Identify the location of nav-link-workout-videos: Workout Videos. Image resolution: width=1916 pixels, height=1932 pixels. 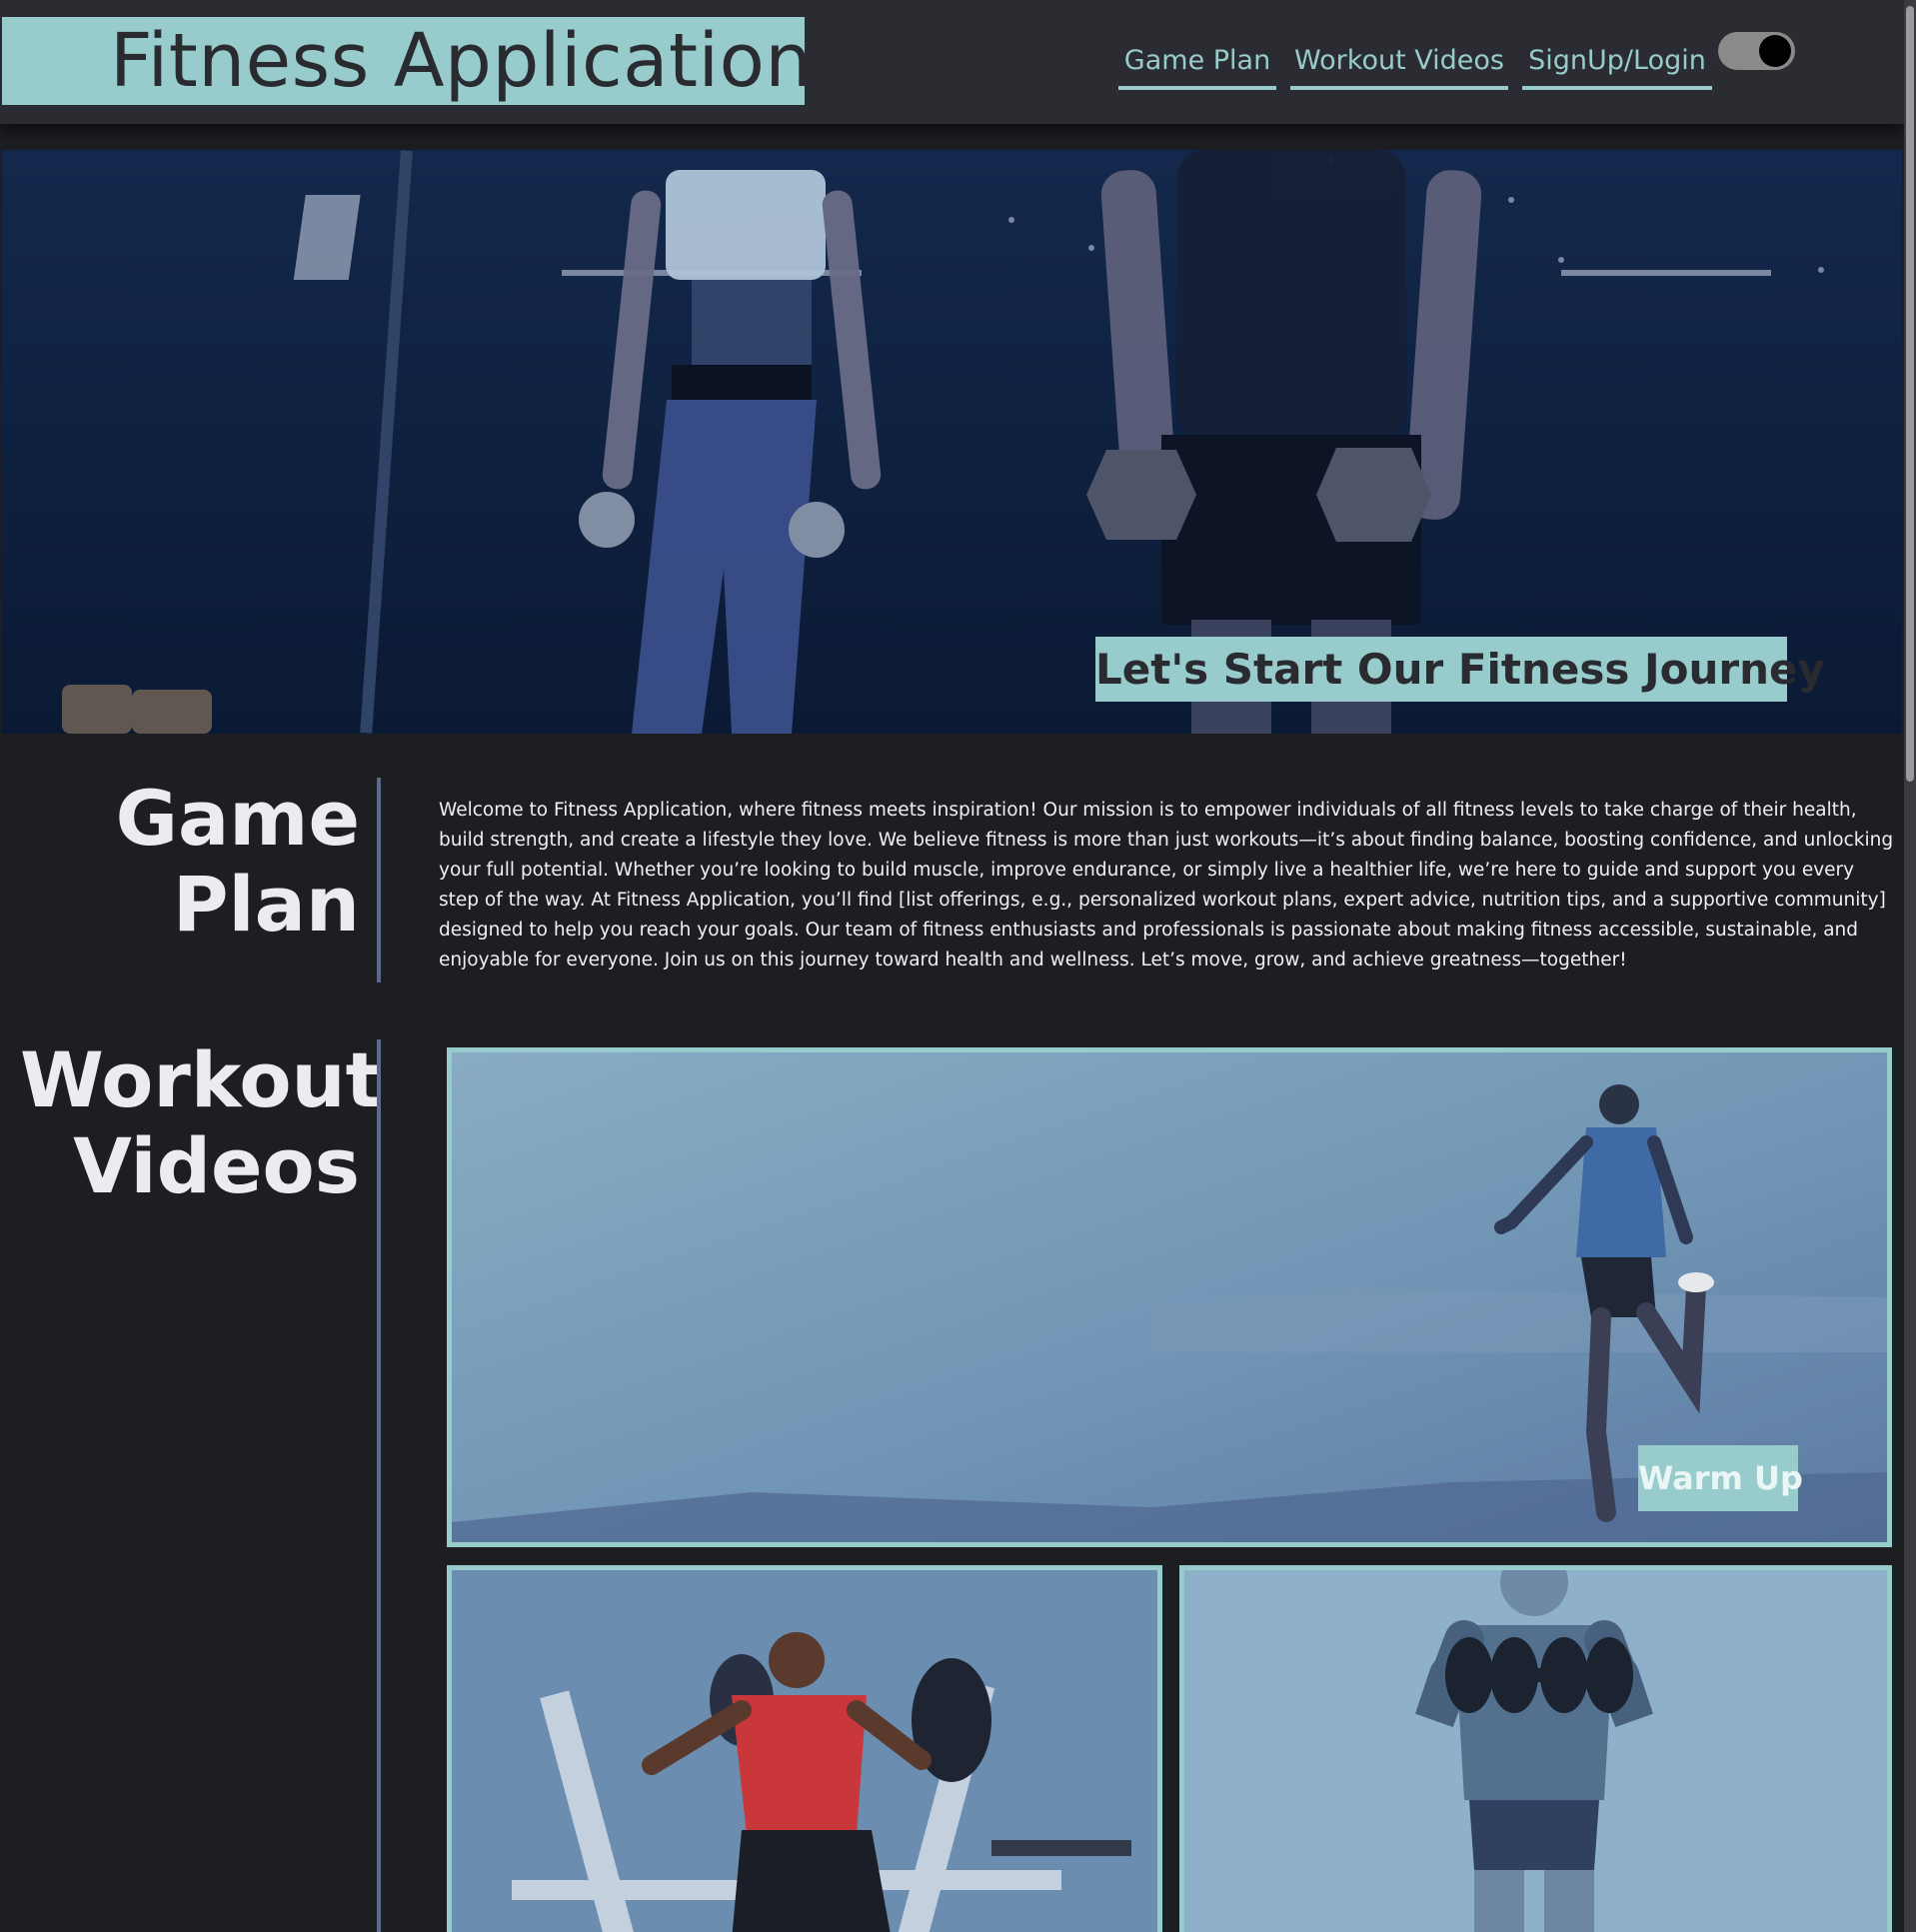
(1399, 63).